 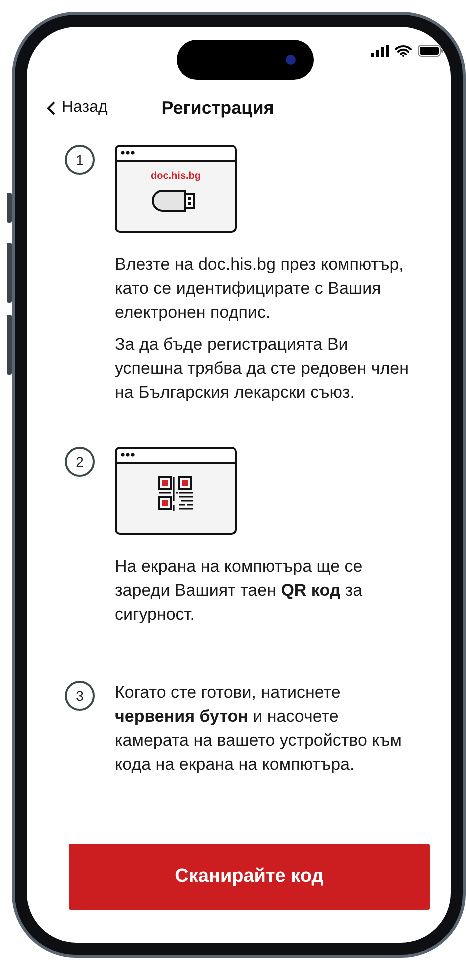 What do you see at coordinates (77, 108) in the screenshot?
I see `back-link: Назад` at bounding box center [77, 108].